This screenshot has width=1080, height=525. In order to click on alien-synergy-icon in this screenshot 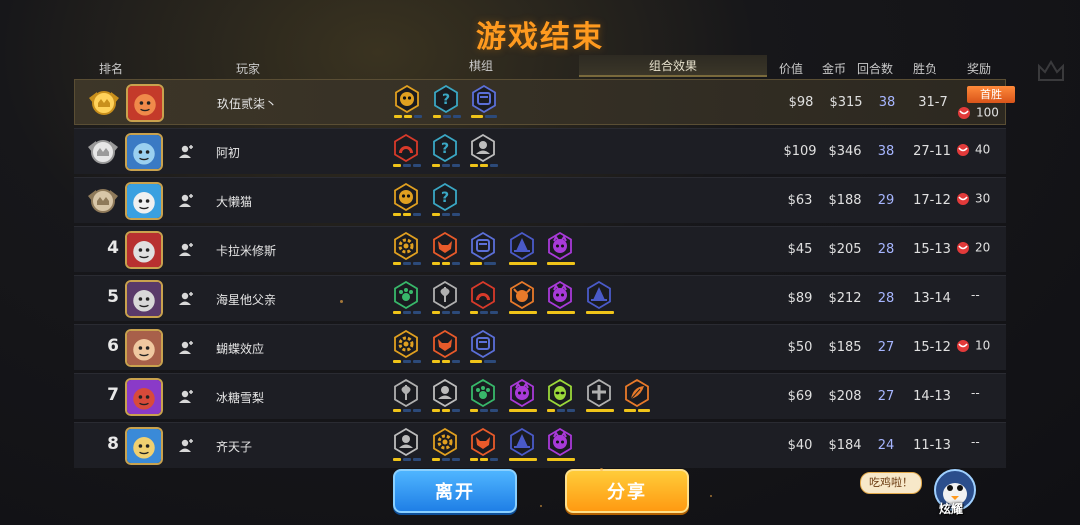, I will do `click(561, 396)`.